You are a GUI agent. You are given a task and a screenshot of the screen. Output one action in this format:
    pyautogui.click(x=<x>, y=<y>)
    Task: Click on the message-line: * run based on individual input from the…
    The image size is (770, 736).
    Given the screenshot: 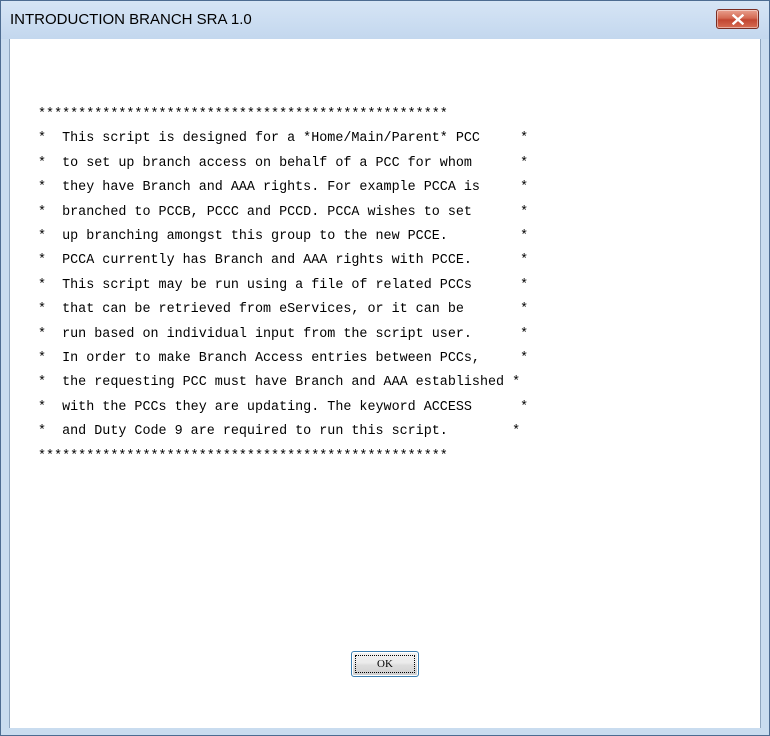 What is the action you would take?
    pyautogui.click(x=283, y=334)
    